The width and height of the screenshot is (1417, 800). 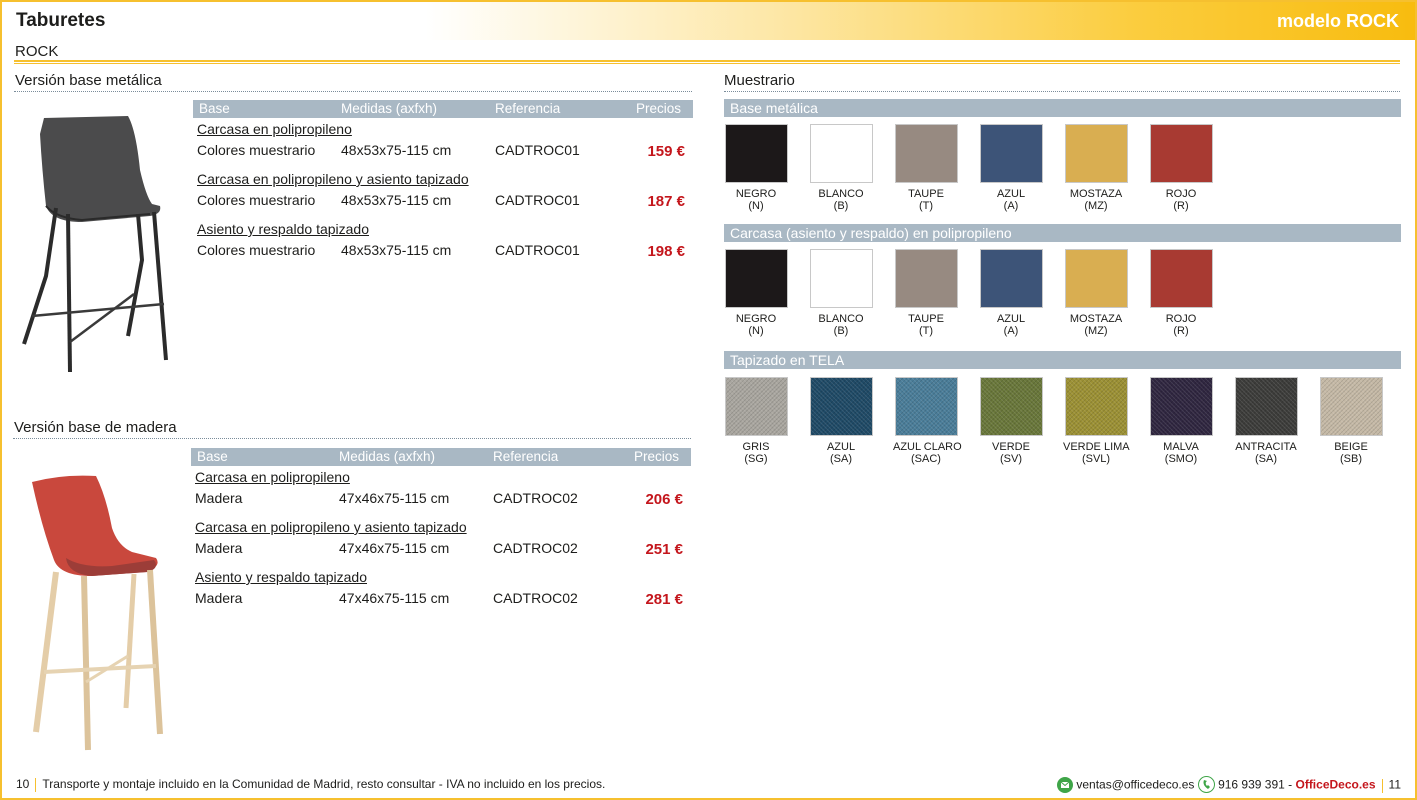 What do you see at coordinates (441, 457) in the screenshot?
I see `wood-table-header: Base Medidas (axfxh) Referencia Precios` at bounding box center [441, 457].